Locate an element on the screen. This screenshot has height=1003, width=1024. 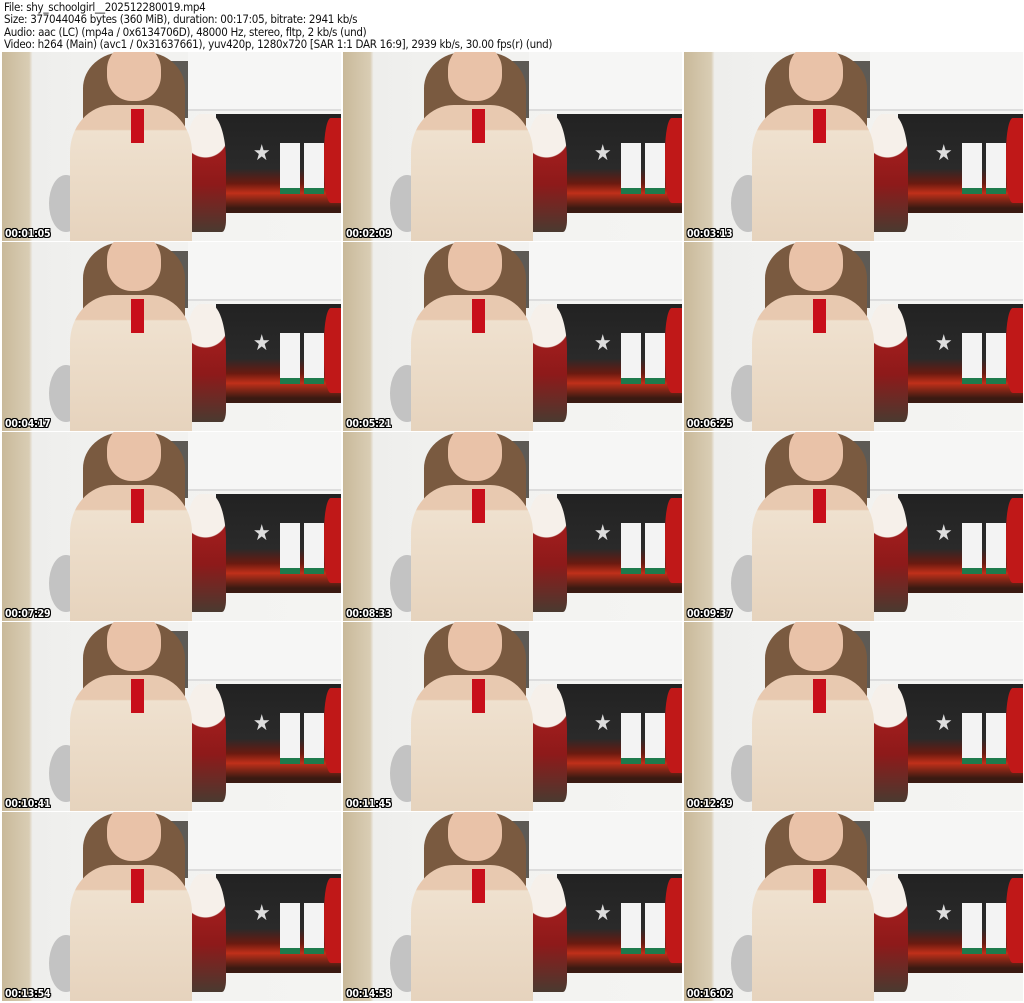
thumbnail-timestamp: 00:10:41 is located at coordinates (28, 804).